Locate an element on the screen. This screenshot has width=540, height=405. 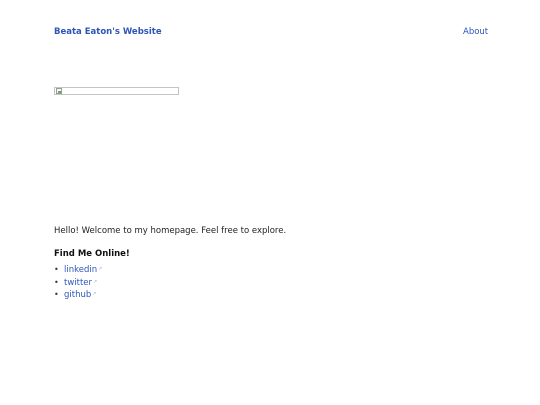
list-item: • linkedin↗ is located at coordinates (78, 270).